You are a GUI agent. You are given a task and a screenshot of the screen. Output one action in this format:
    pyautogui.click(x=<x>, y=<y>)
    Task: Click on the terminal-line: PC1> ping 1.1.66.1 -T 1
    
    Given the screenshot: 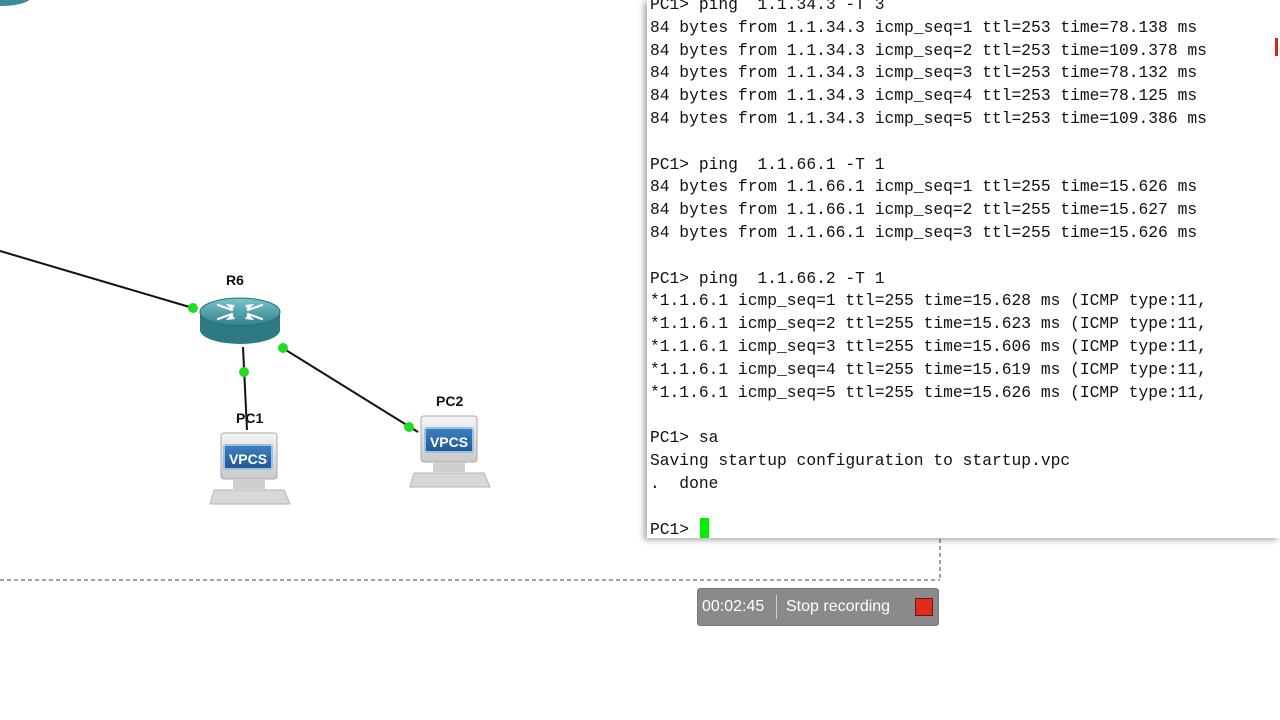 What is the action you would take?
    pyautogui.click(x=767, y=164)
    